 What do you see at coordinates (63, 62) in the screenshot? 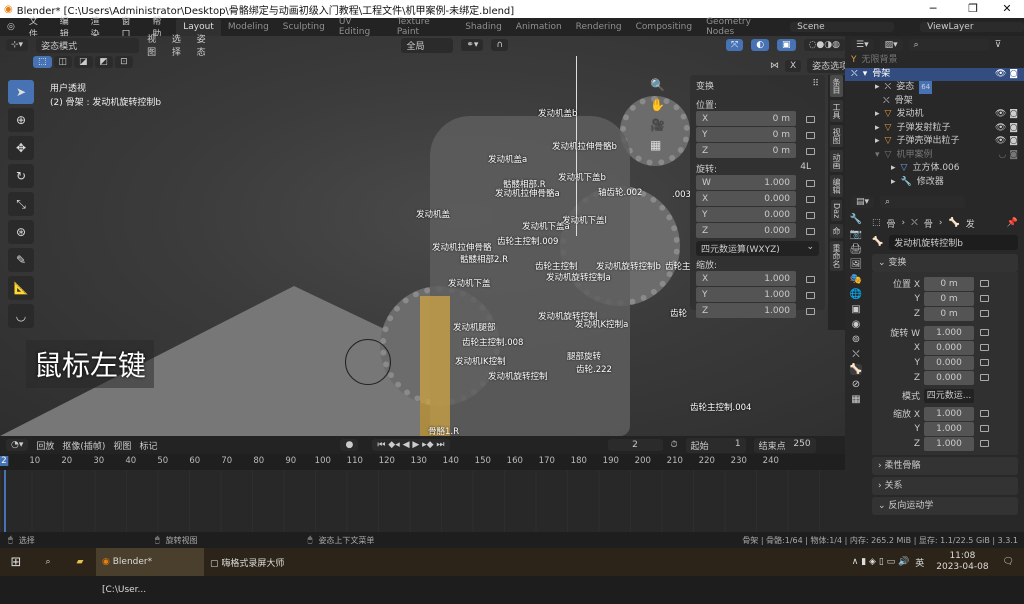
I see `select-extend-icon: ◫` at bounding box center [63, 62].